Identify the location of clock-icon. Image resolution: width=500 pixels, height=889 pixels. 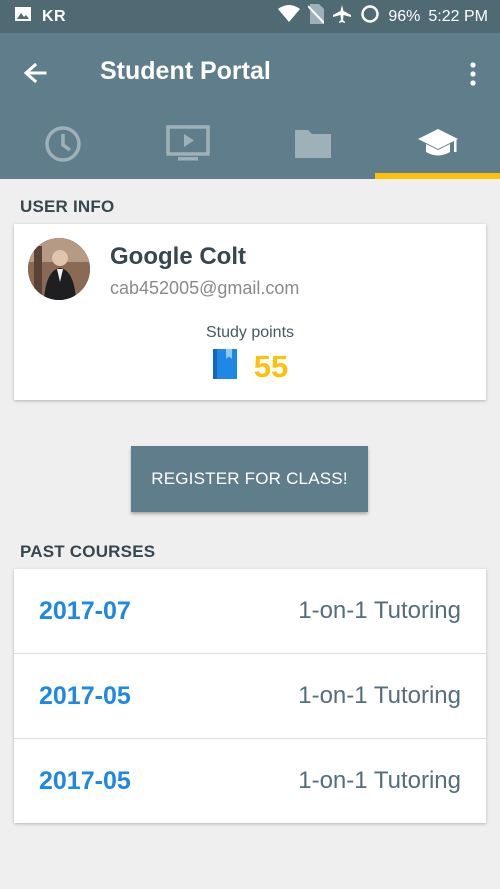
(63, 146).